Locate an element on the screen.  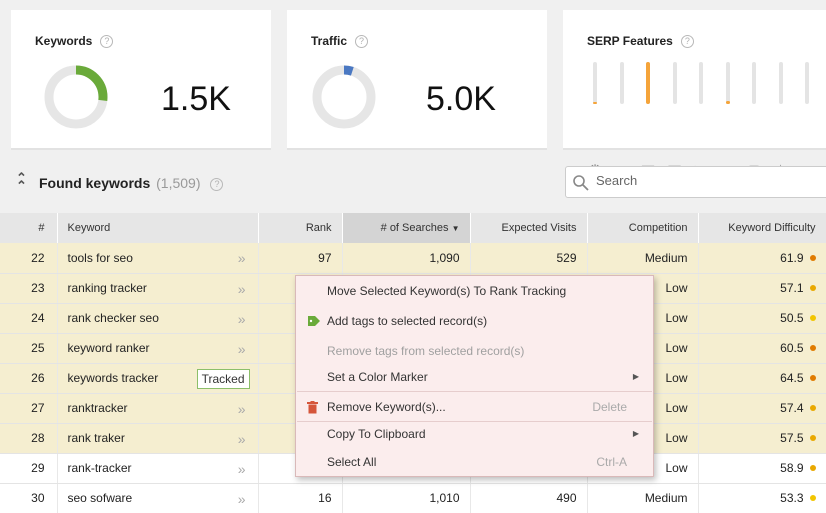
keyword-text: seo sofware is located at coordinates (100, 498).